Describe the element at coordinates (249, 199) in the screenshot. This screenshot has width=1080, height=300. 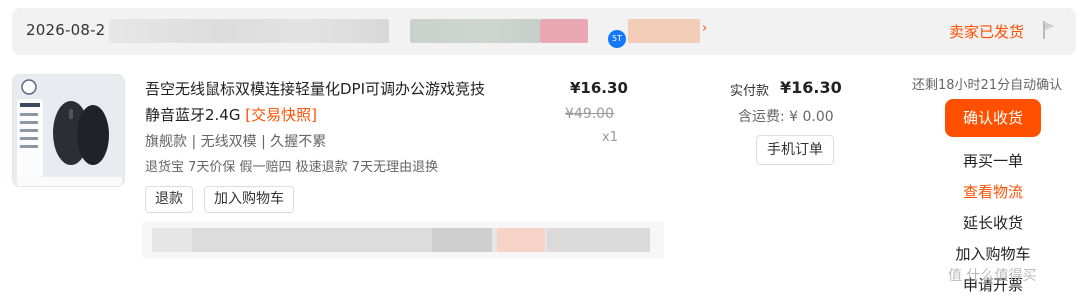
I see `add-to-cart-button: 加入购物车` at that location.